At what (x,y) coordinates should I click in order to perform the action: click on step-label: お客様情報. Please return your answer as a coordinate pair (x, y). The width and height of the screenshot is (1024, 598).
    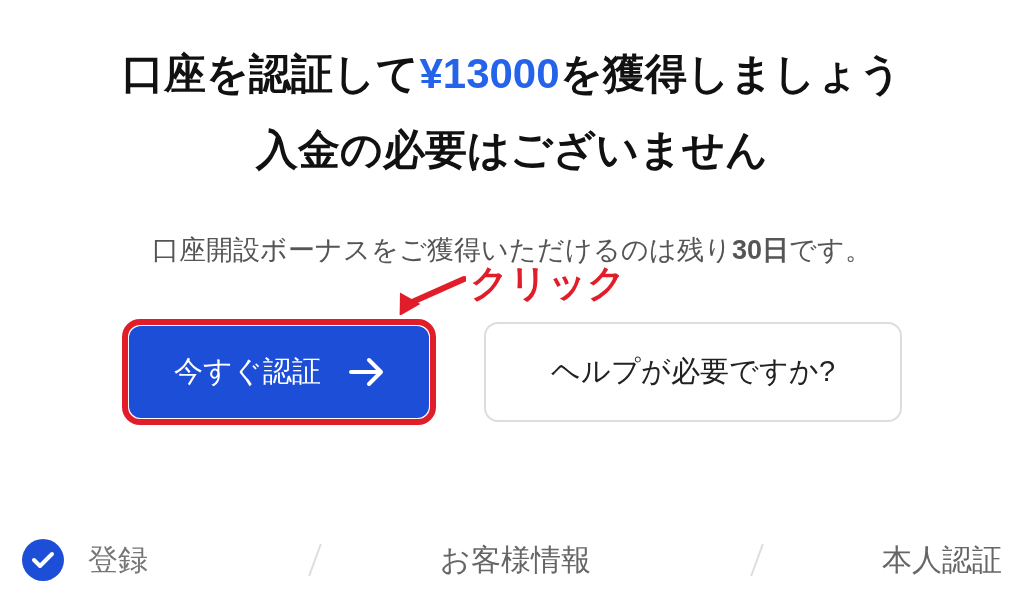
    Looking at the image, I should click on (515, 560).